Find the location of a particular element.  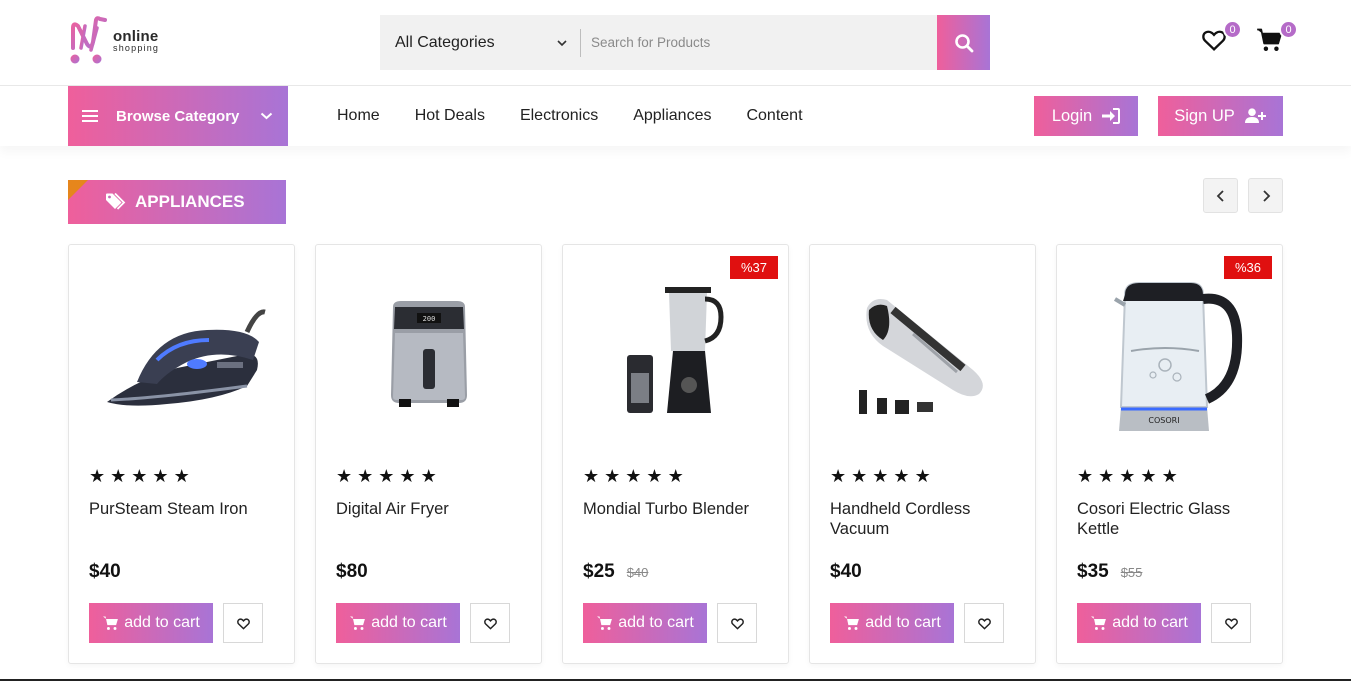

login-button: Login is located at coordinates (1086, 116).